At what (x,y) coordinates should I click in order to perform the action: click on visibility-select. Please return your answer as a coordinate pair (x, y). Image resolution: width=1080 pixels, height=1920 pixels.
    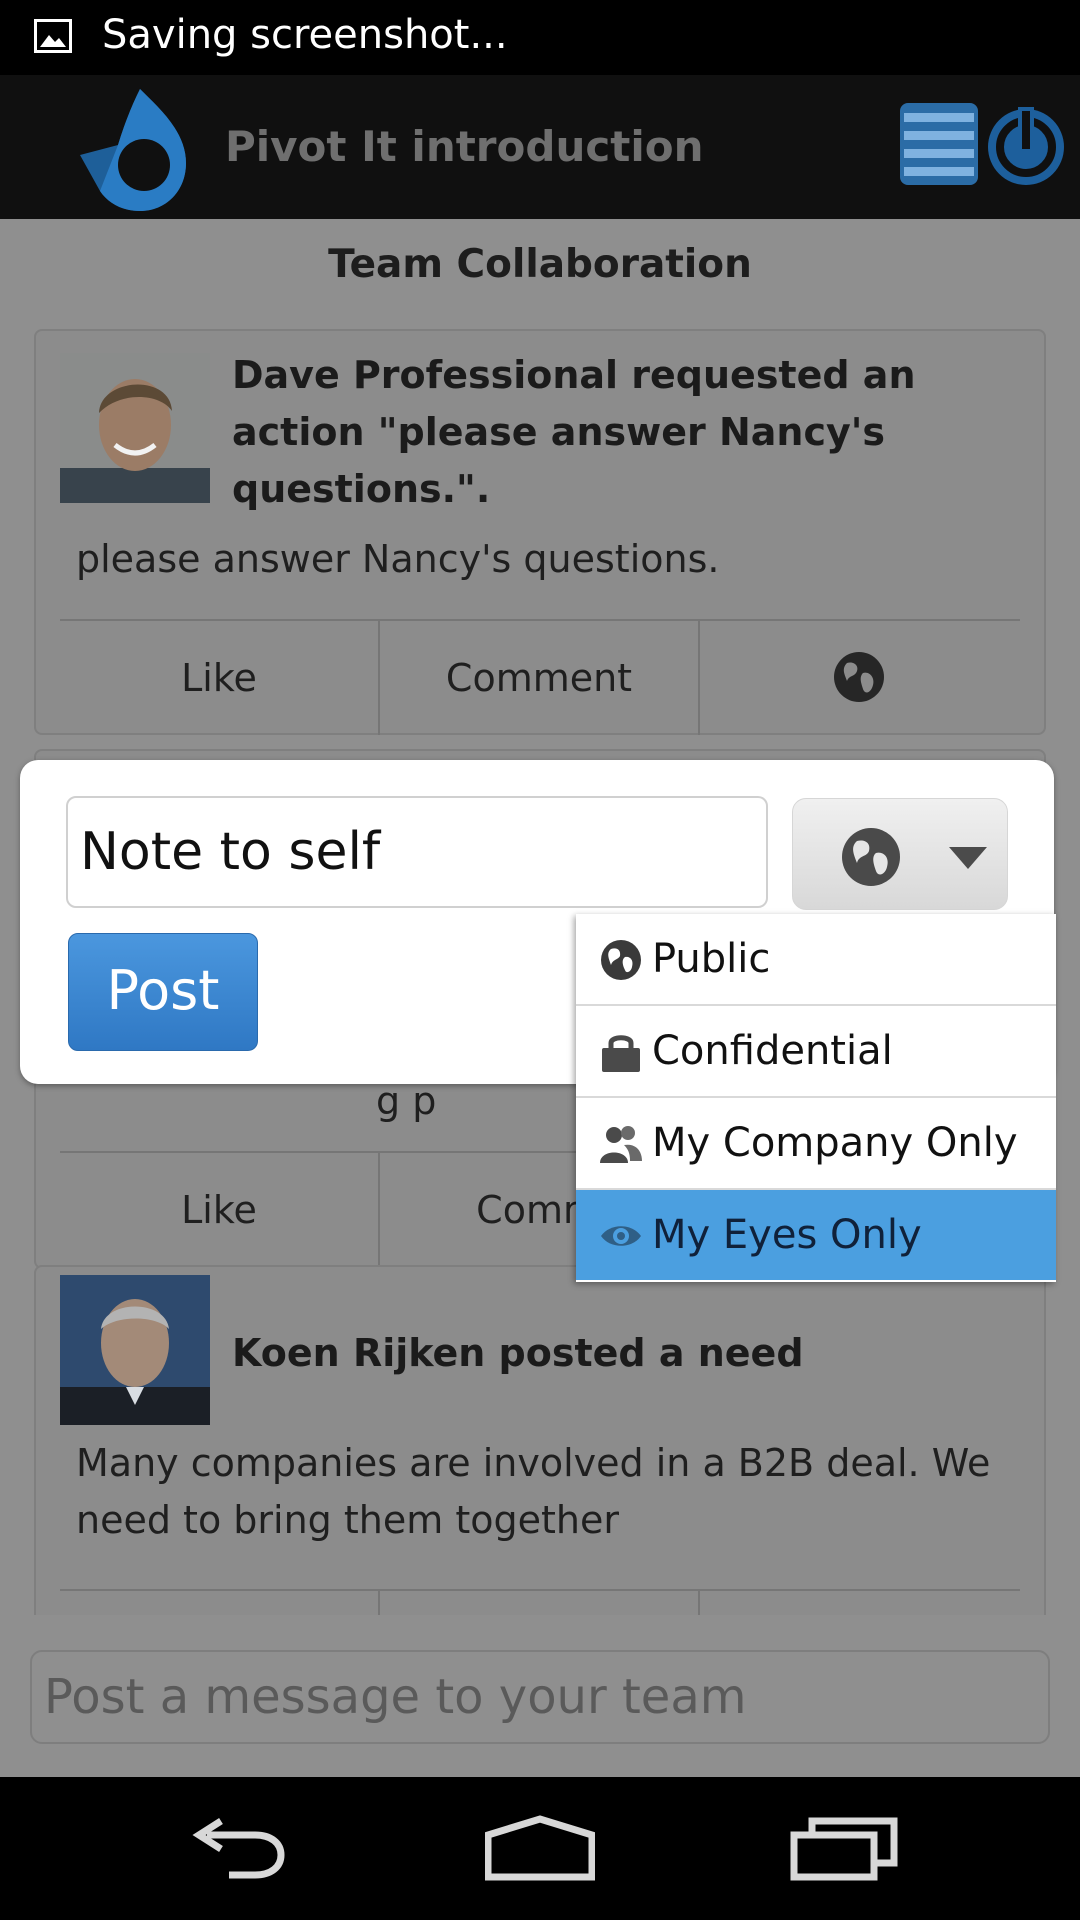
    Looking at the image, I should click on (900, 854).